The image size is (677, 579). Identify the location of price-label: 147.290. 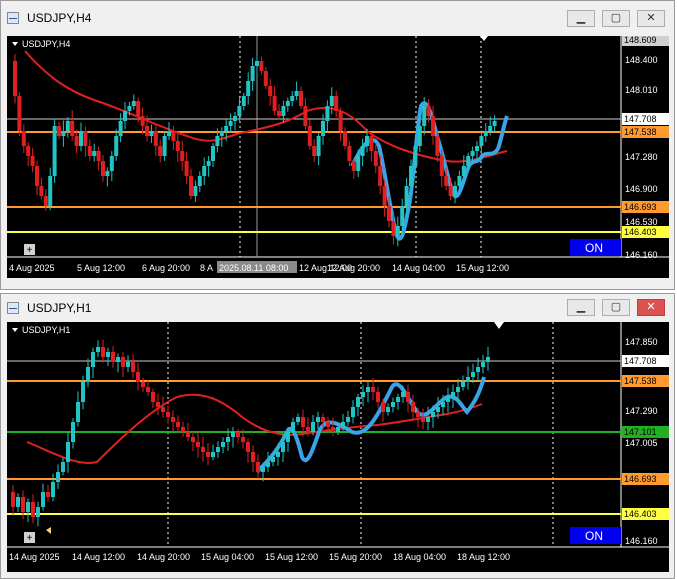
(641, 411).